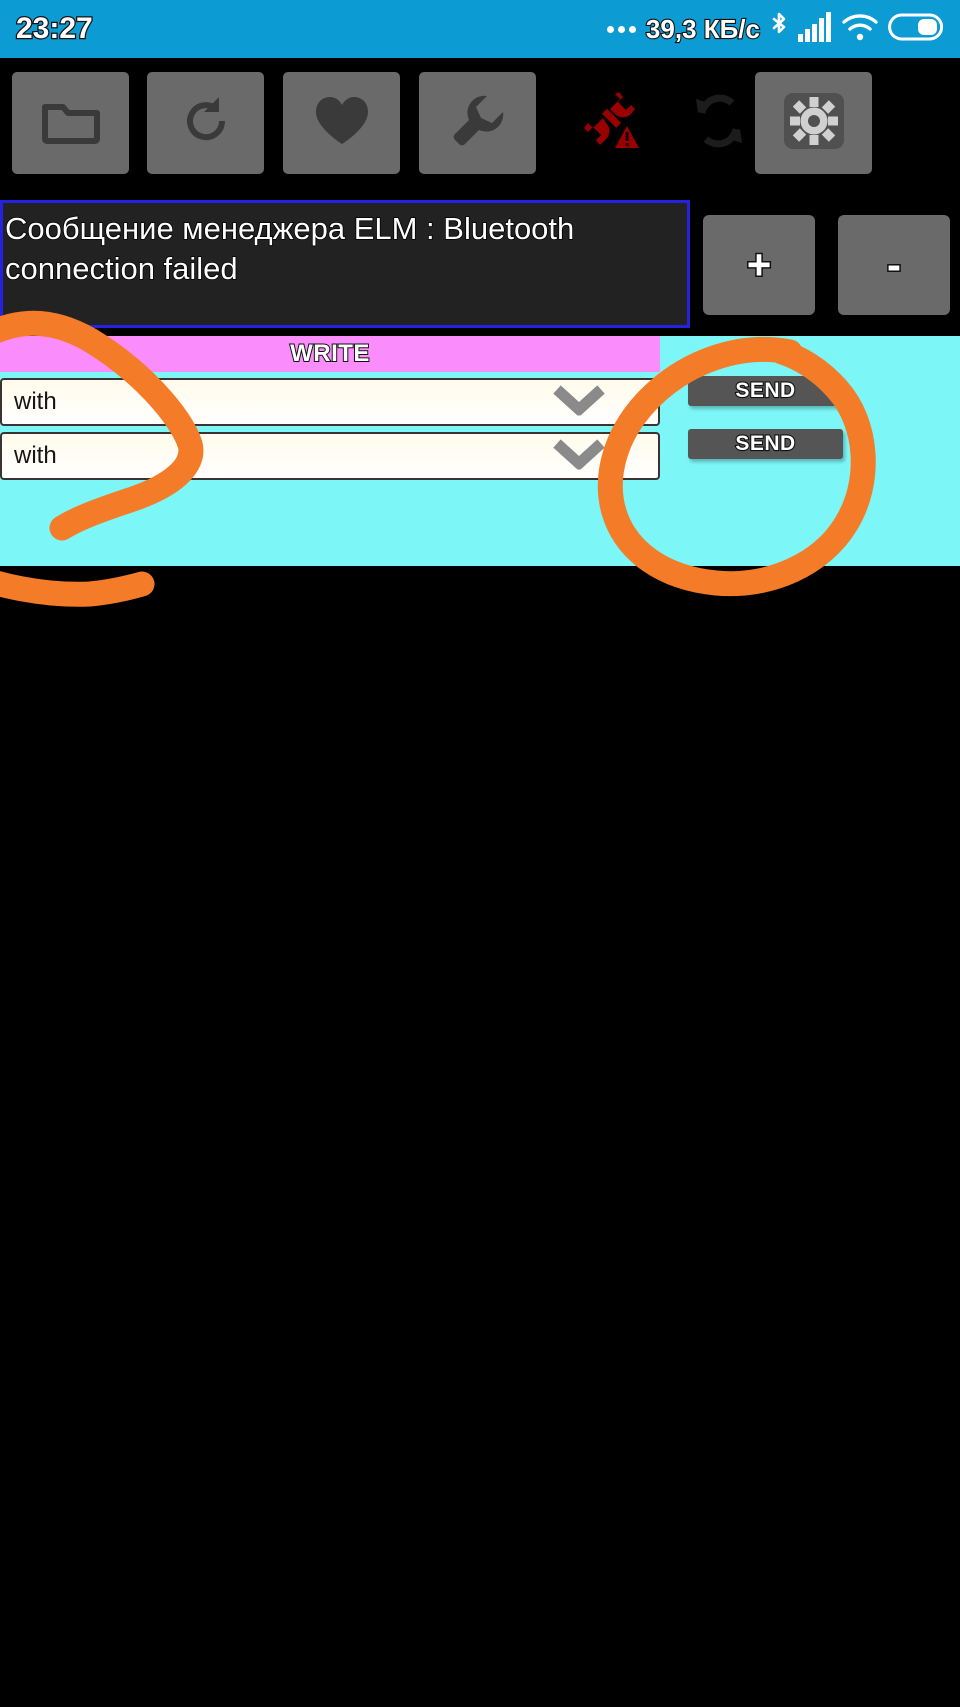 The height and width of the screenshot is (1707, 960). I want to click on send-button-1: SEND, so click(765, 391).